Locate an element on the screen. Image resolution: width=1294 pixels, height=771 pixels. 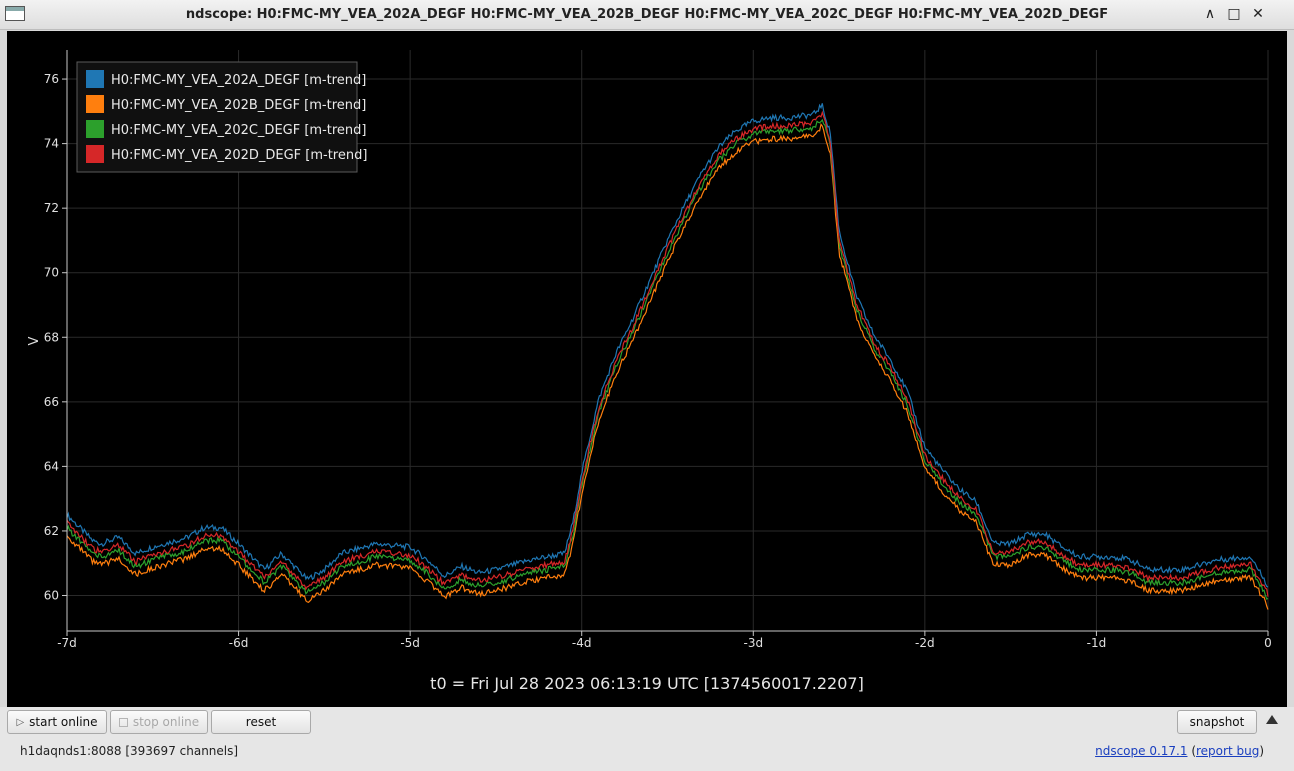
start-online-label: start online is located at coordinates (63, 722).